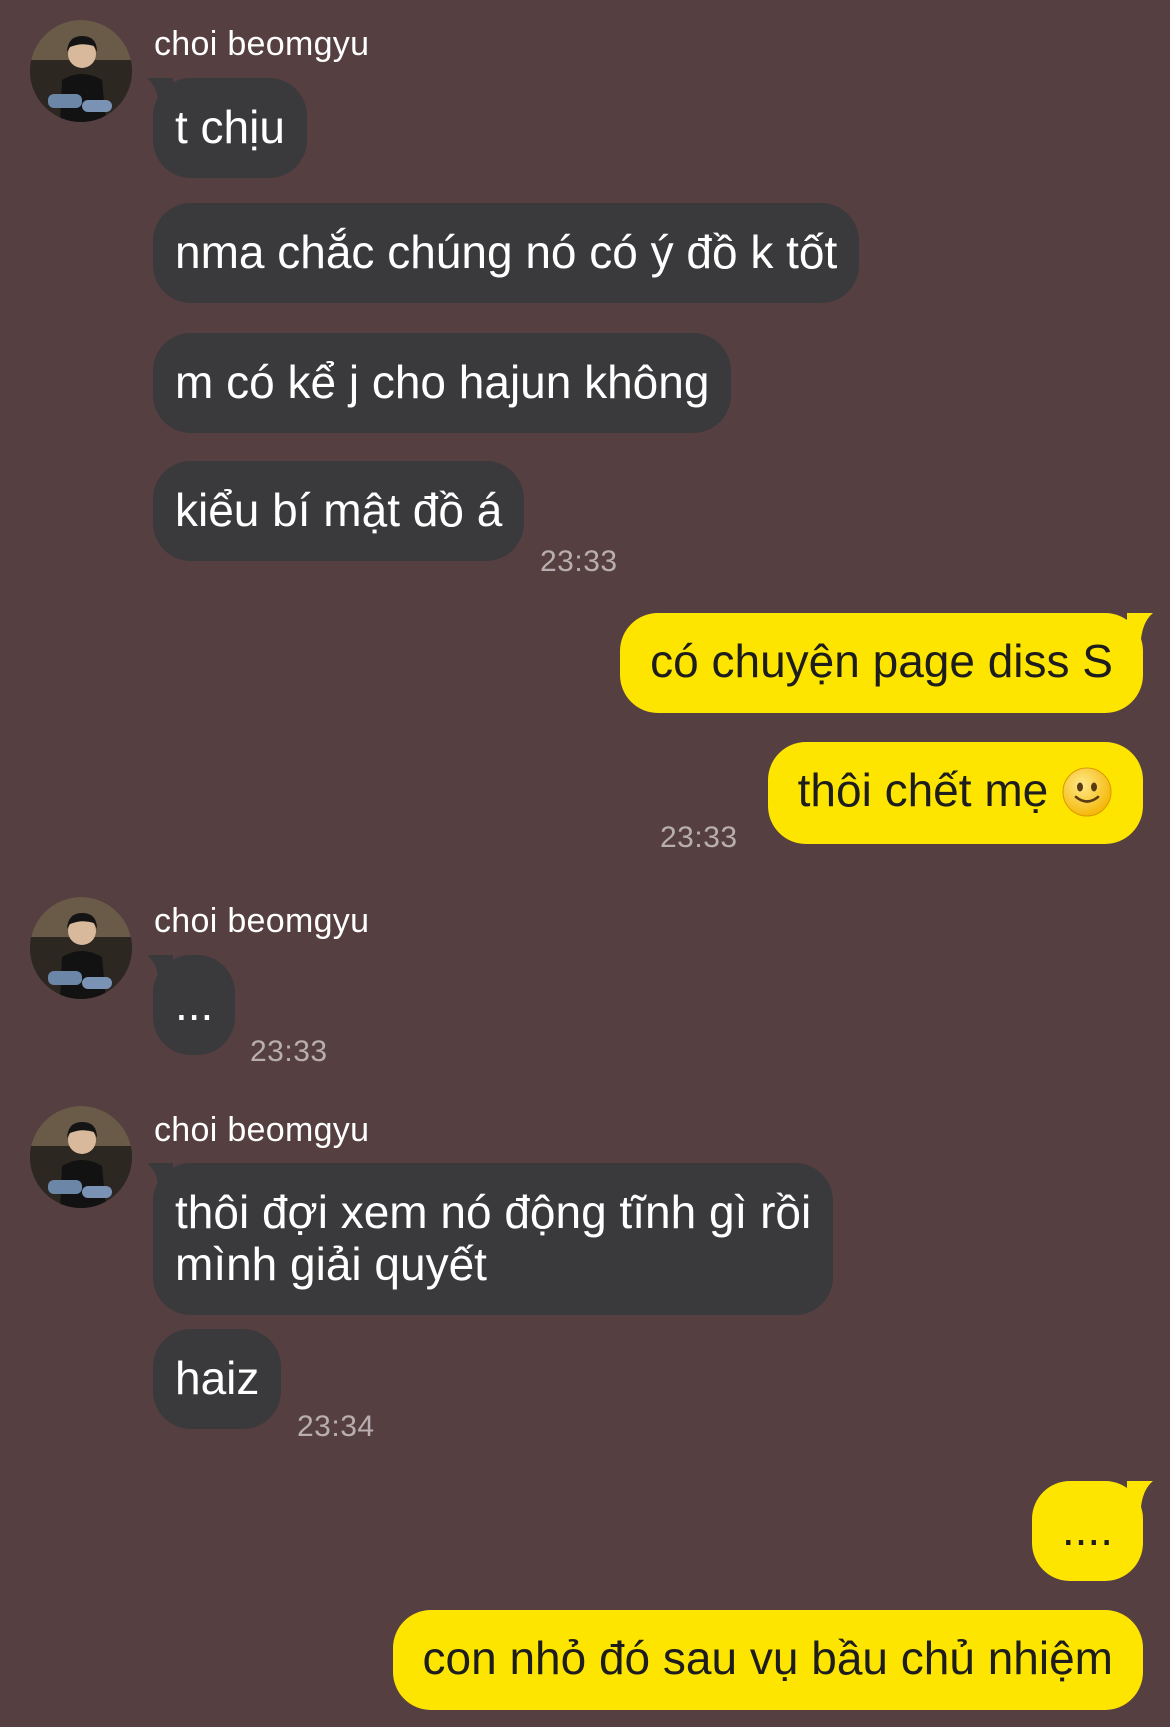 This screenshot has height=1727, width=1170. I want to click on message-text: có chuyện page diss S, so click(881, 661).